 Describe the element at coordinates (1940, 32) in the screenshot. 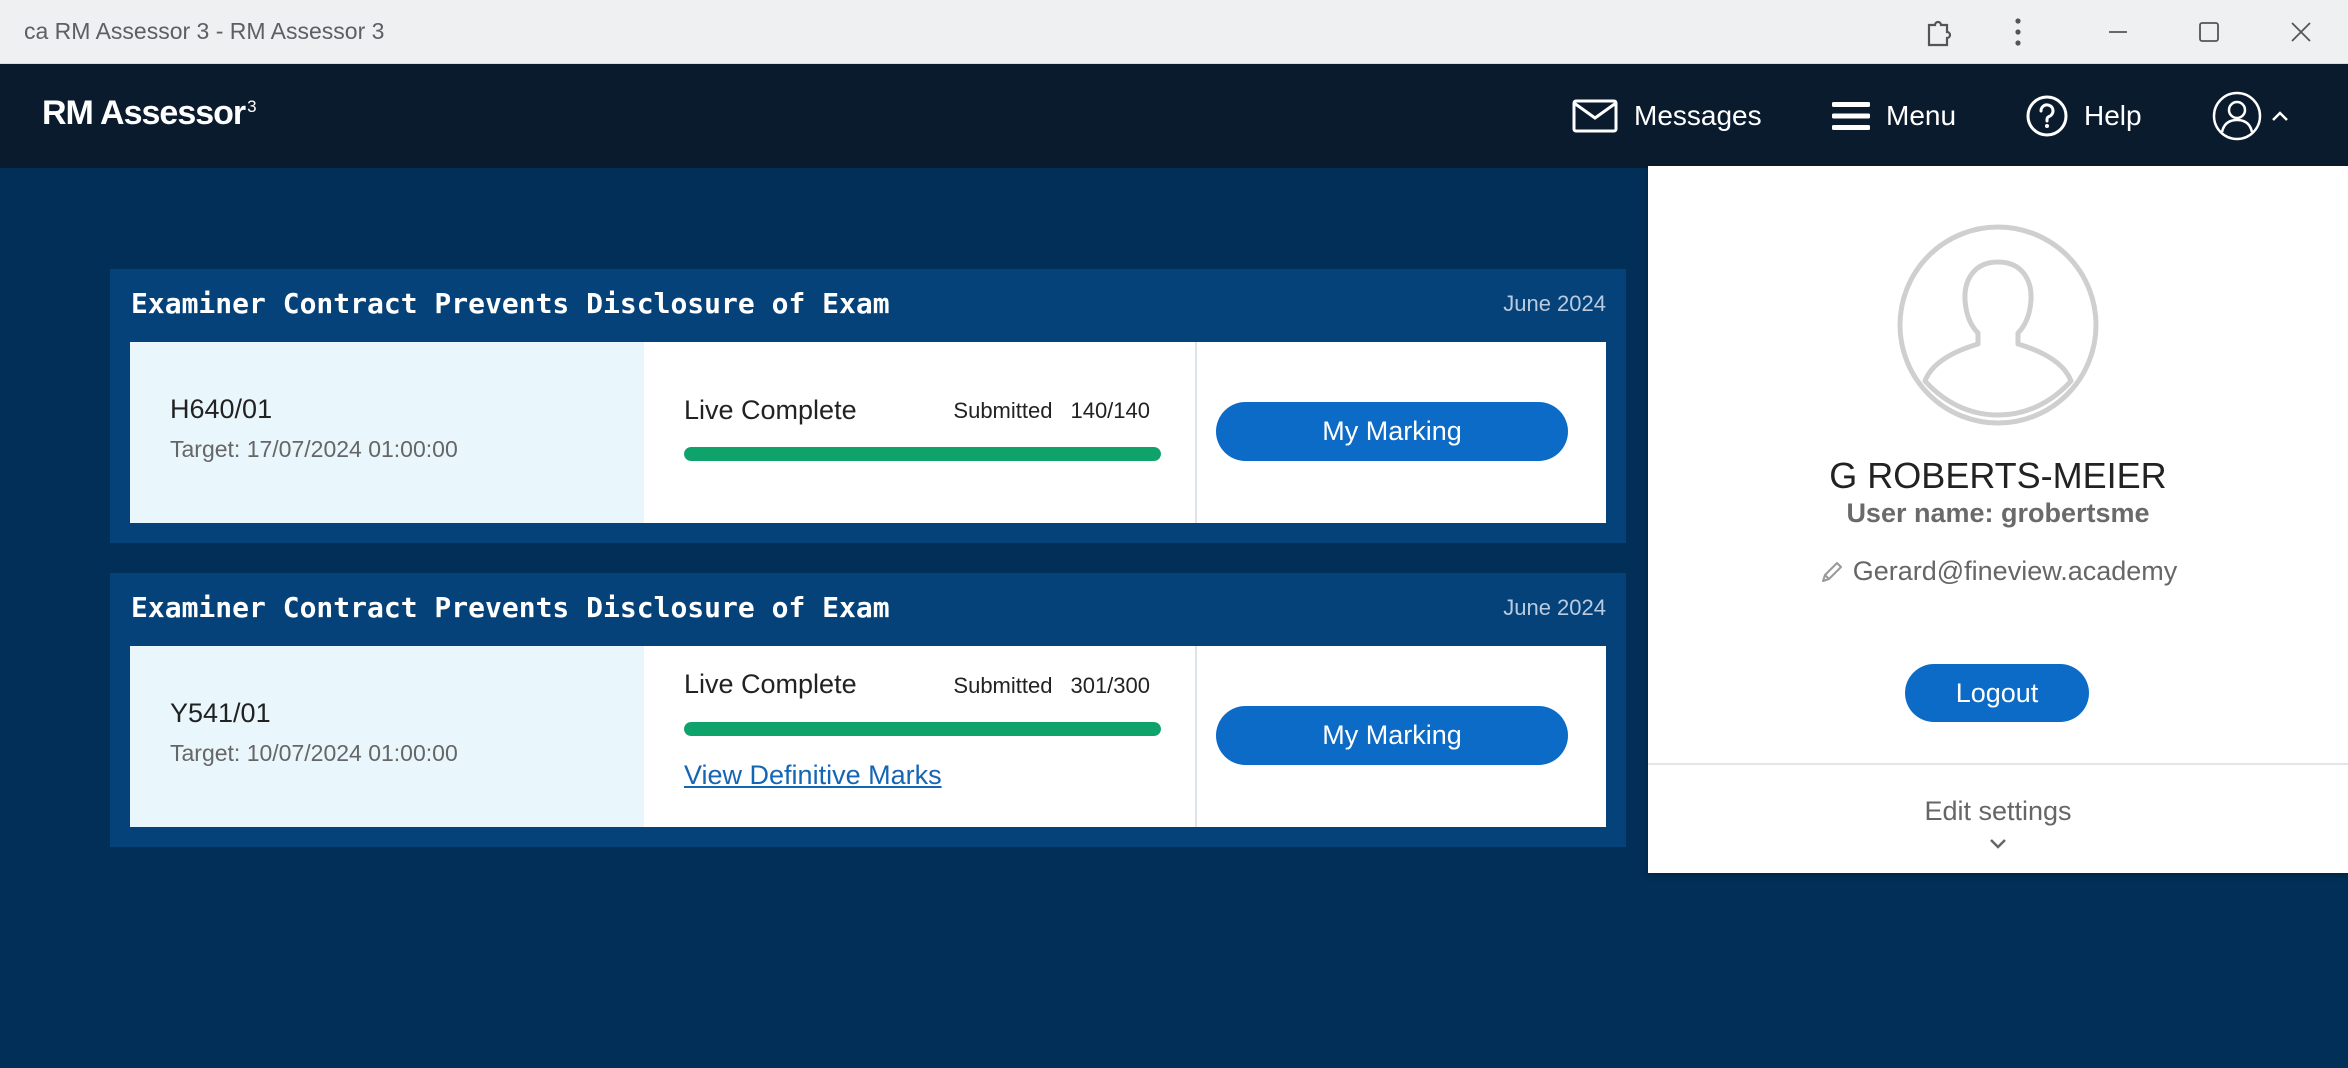

I see `extensions-icon` at that location.